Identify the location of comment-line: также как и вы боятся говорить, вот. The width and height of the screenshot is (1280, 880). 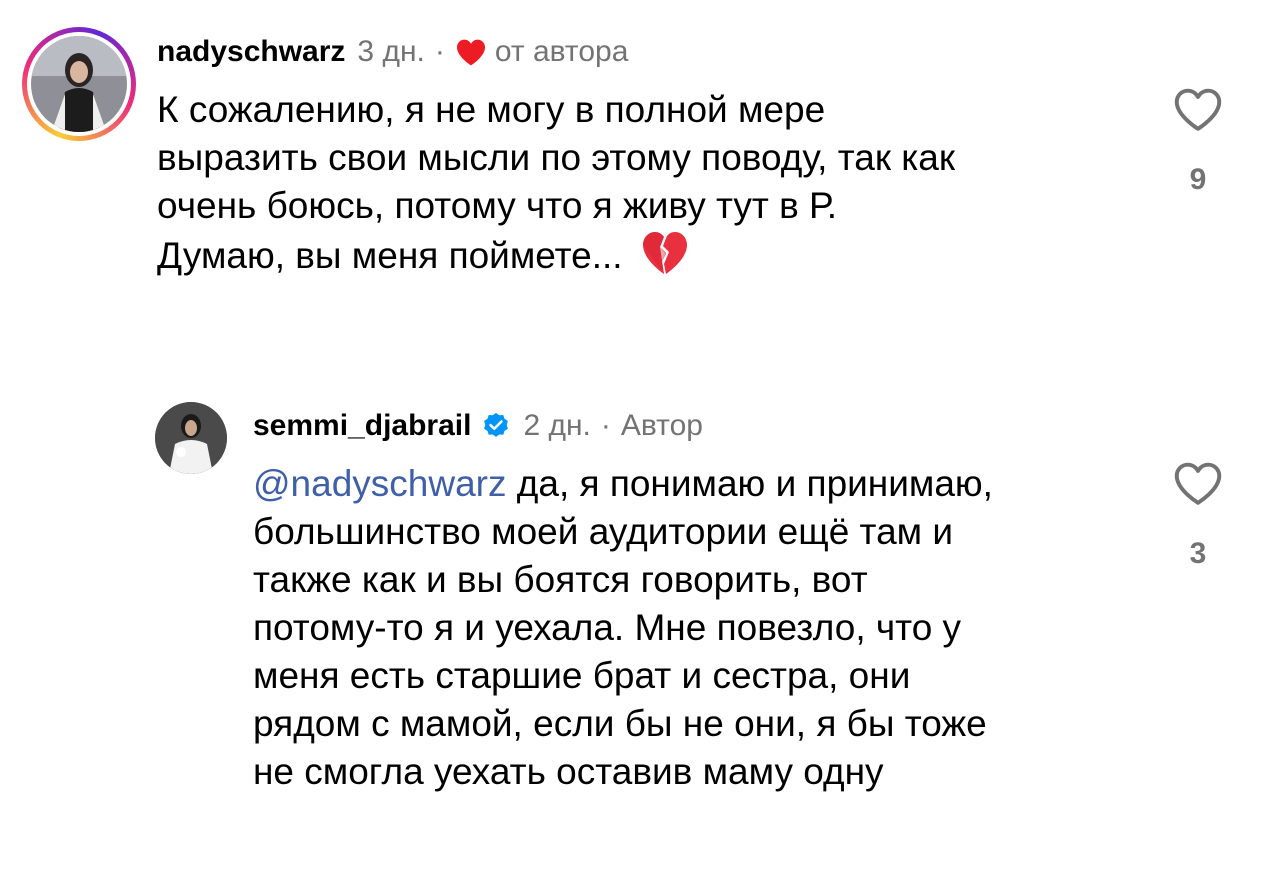
(560, 579).